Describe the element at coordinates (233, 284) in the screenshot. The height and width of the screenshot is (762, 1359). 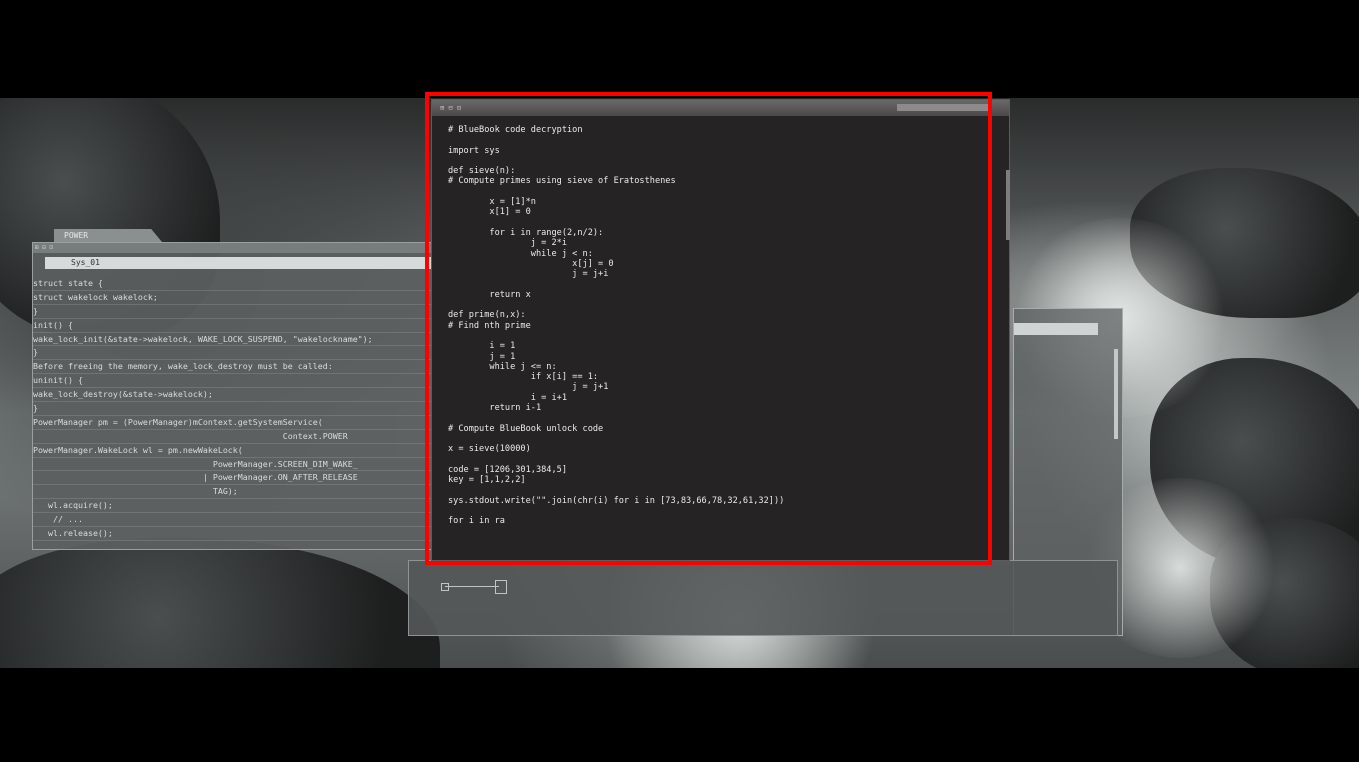
I see `code-line: struct state {` at that location.